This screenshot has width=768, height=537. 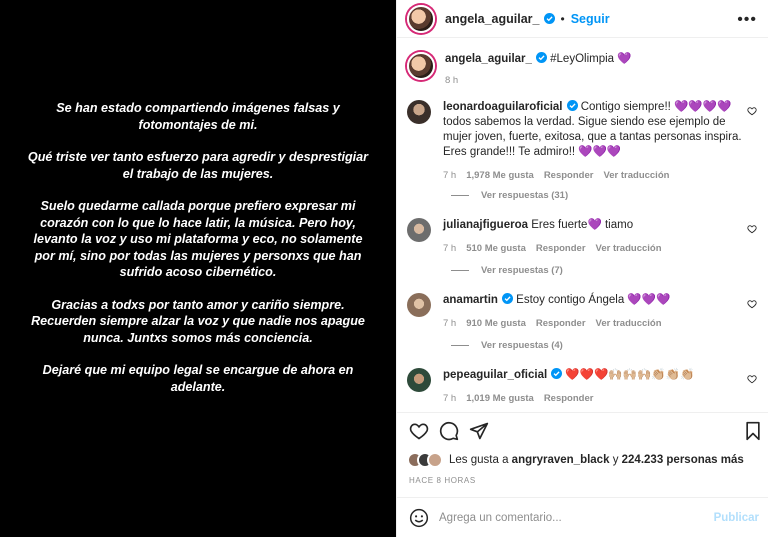 What do you see at coordinates (470, 300) in the screenshot?
I see `comment-username: anamartin` at bounding box center [470, 300].